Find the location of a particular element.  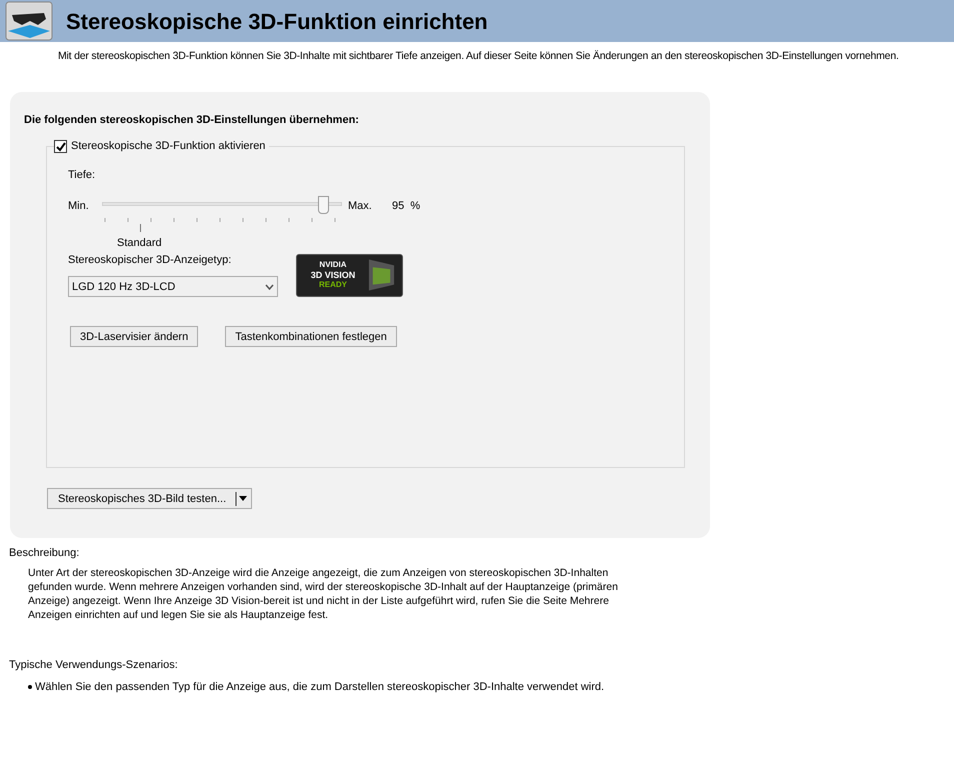

page-title: Stereoskopische 3D-Funktion einrichten is located at coordinates (277, 22).